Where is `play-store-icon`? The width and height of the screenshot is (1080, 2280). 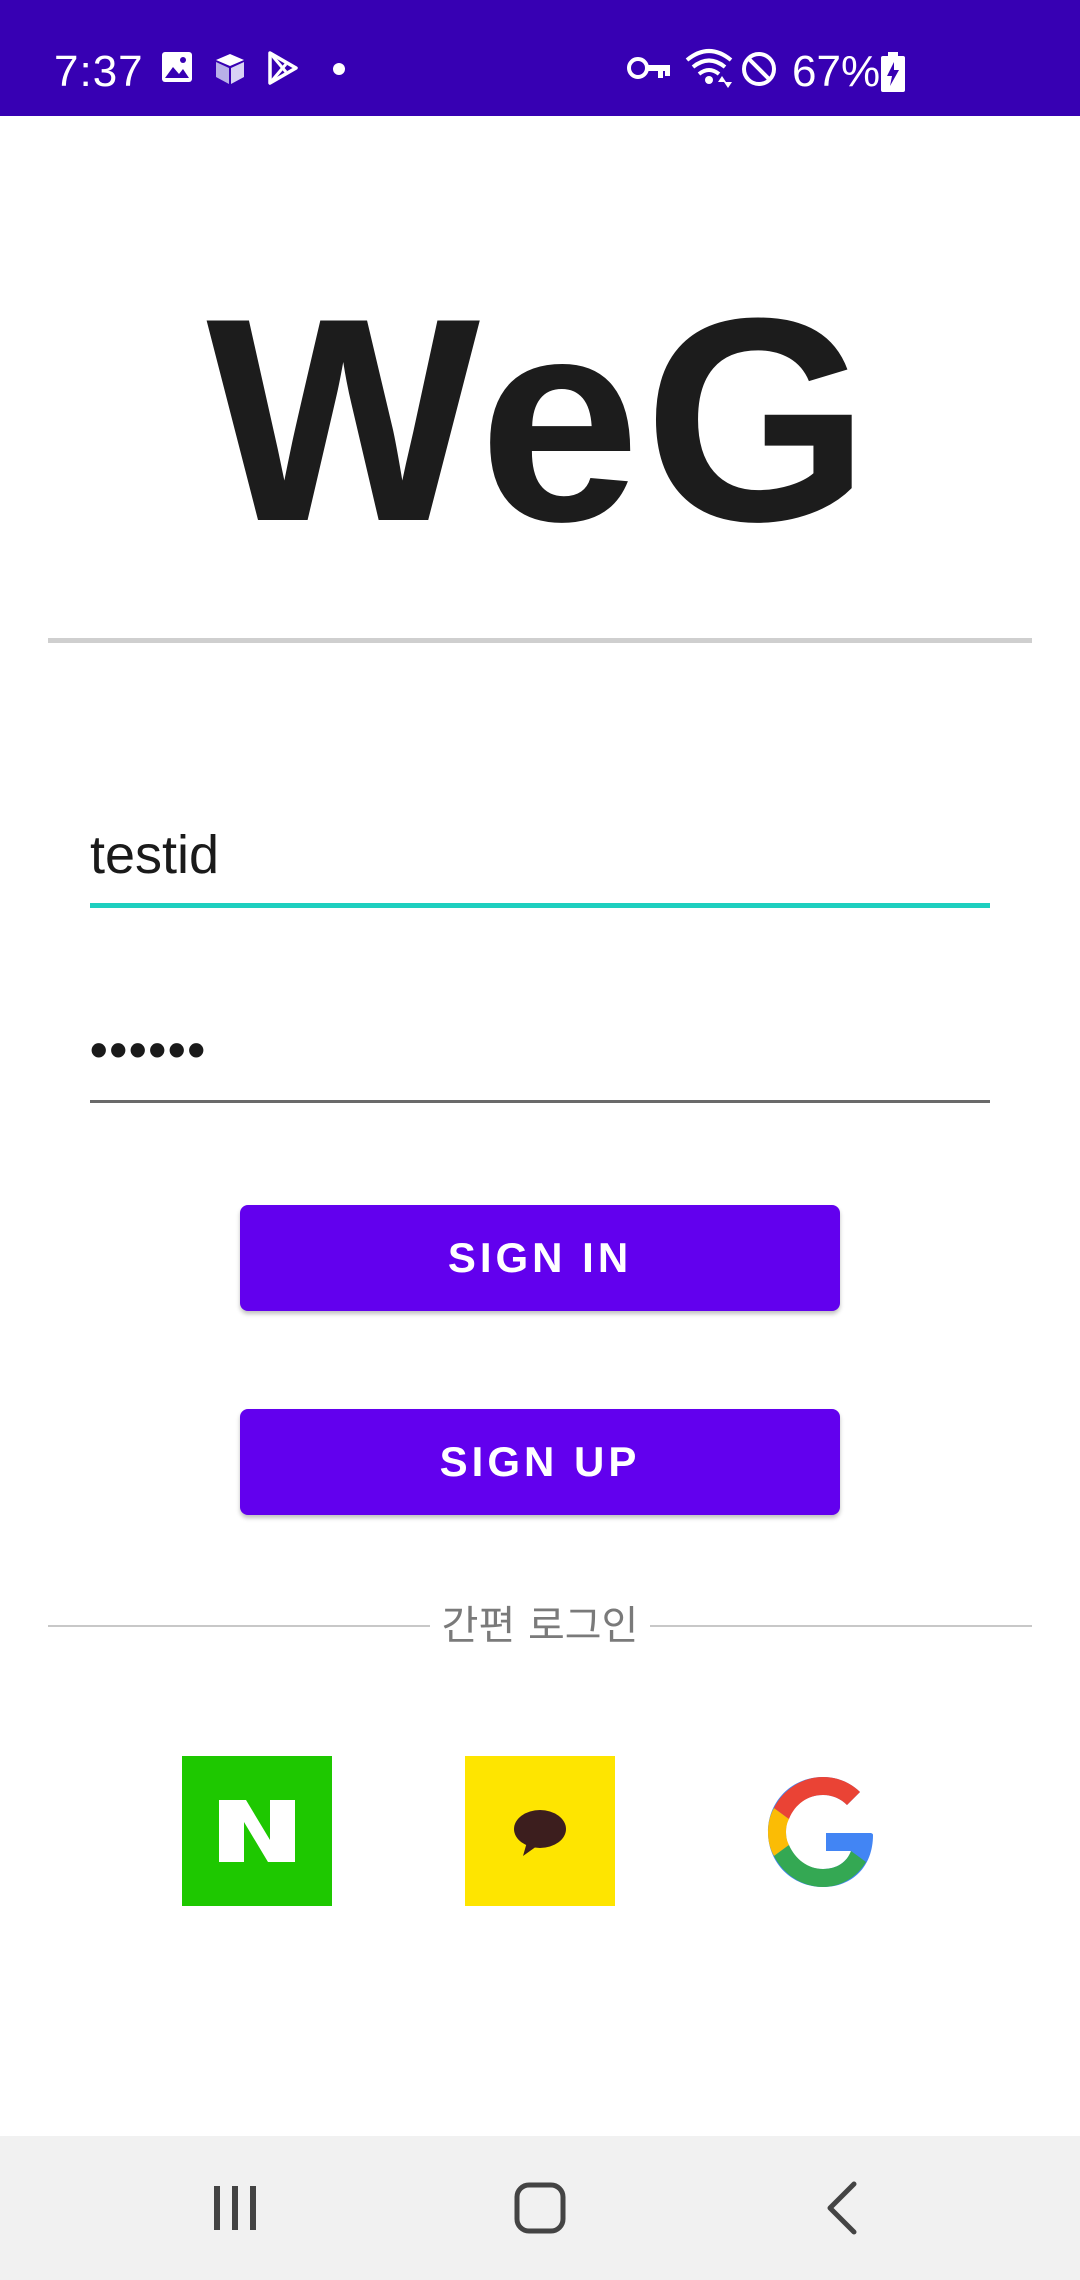 play-store-icon is located at coordinates (282, 70).